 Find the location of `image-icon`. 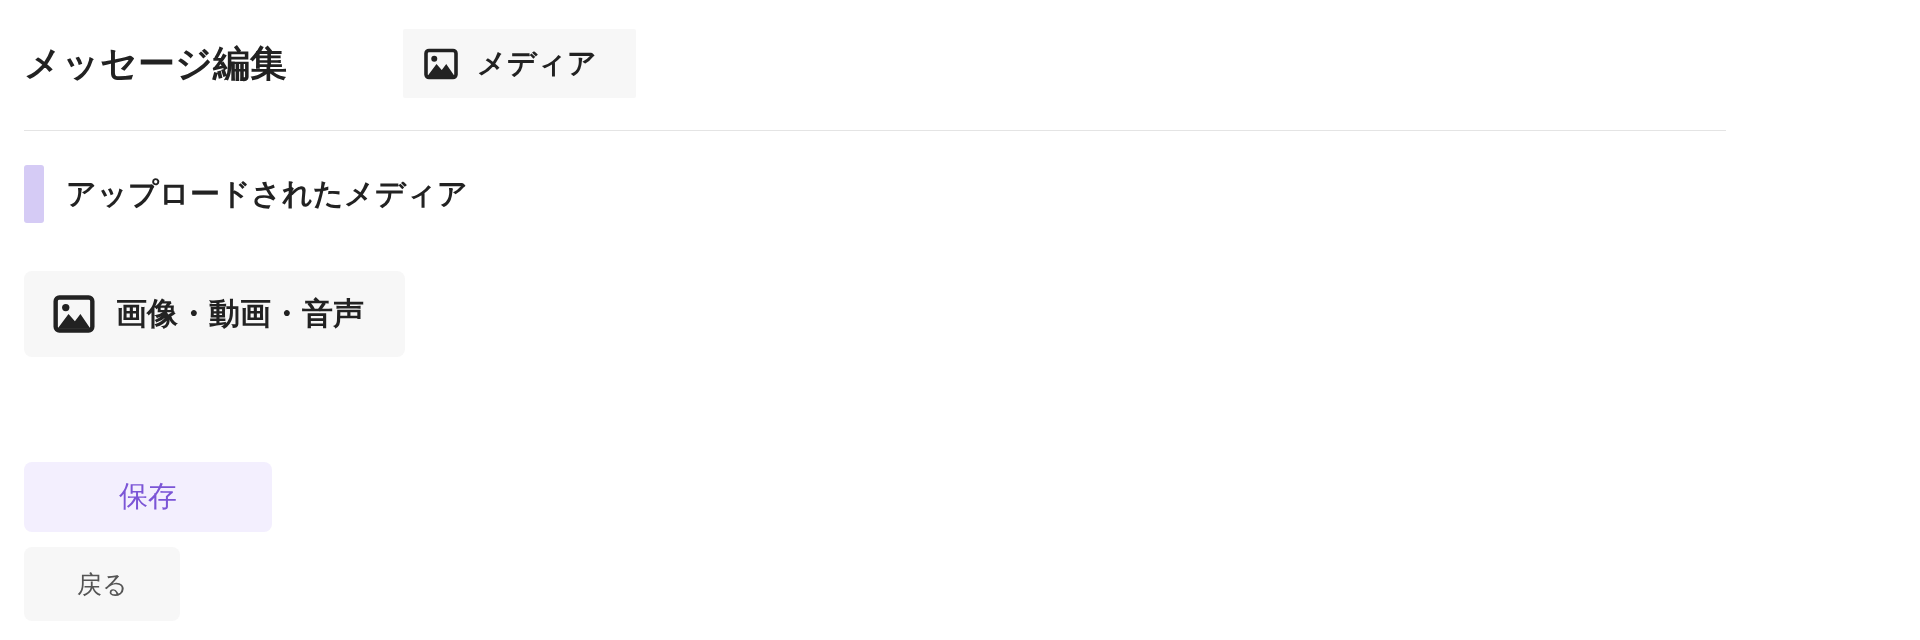

image-icon is located at coordinates (74, 314).